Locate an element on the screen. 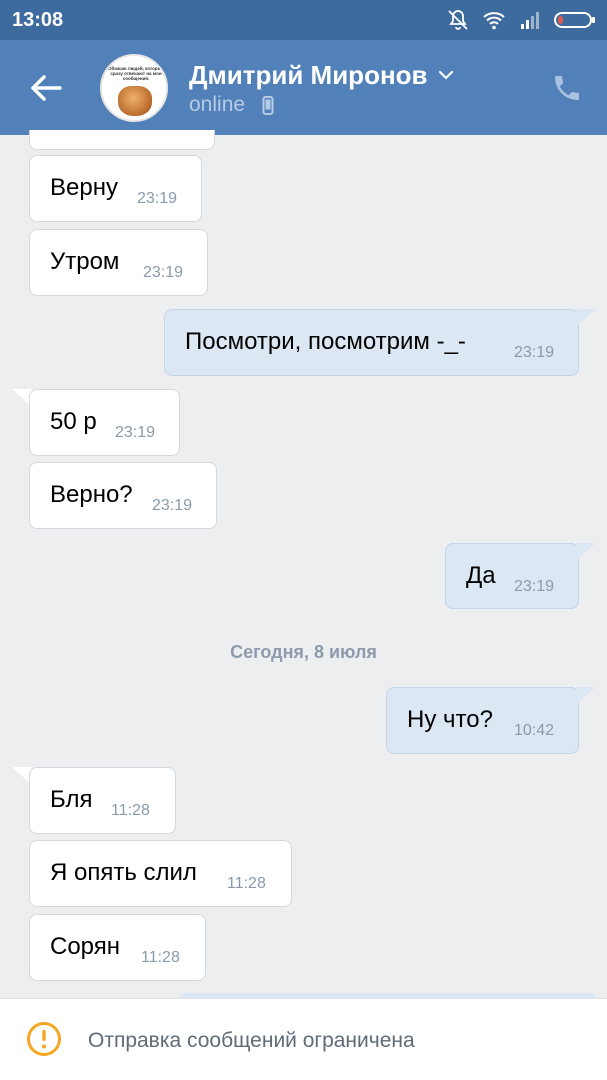  message-bubble: Я опять слил 11:28 is located at coordinates (160, 873).